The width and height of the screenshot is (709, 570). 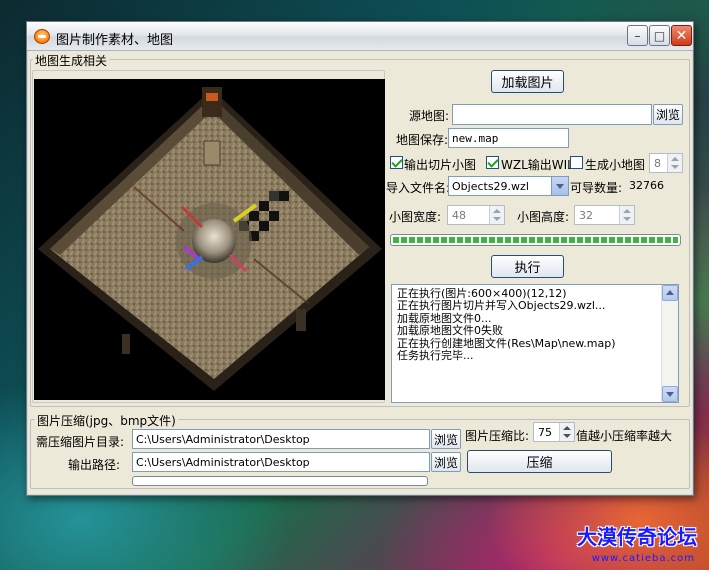 I want to click on source-dir-input: C:\Users\Administrator\Desktop, so click(x=281, y=439).